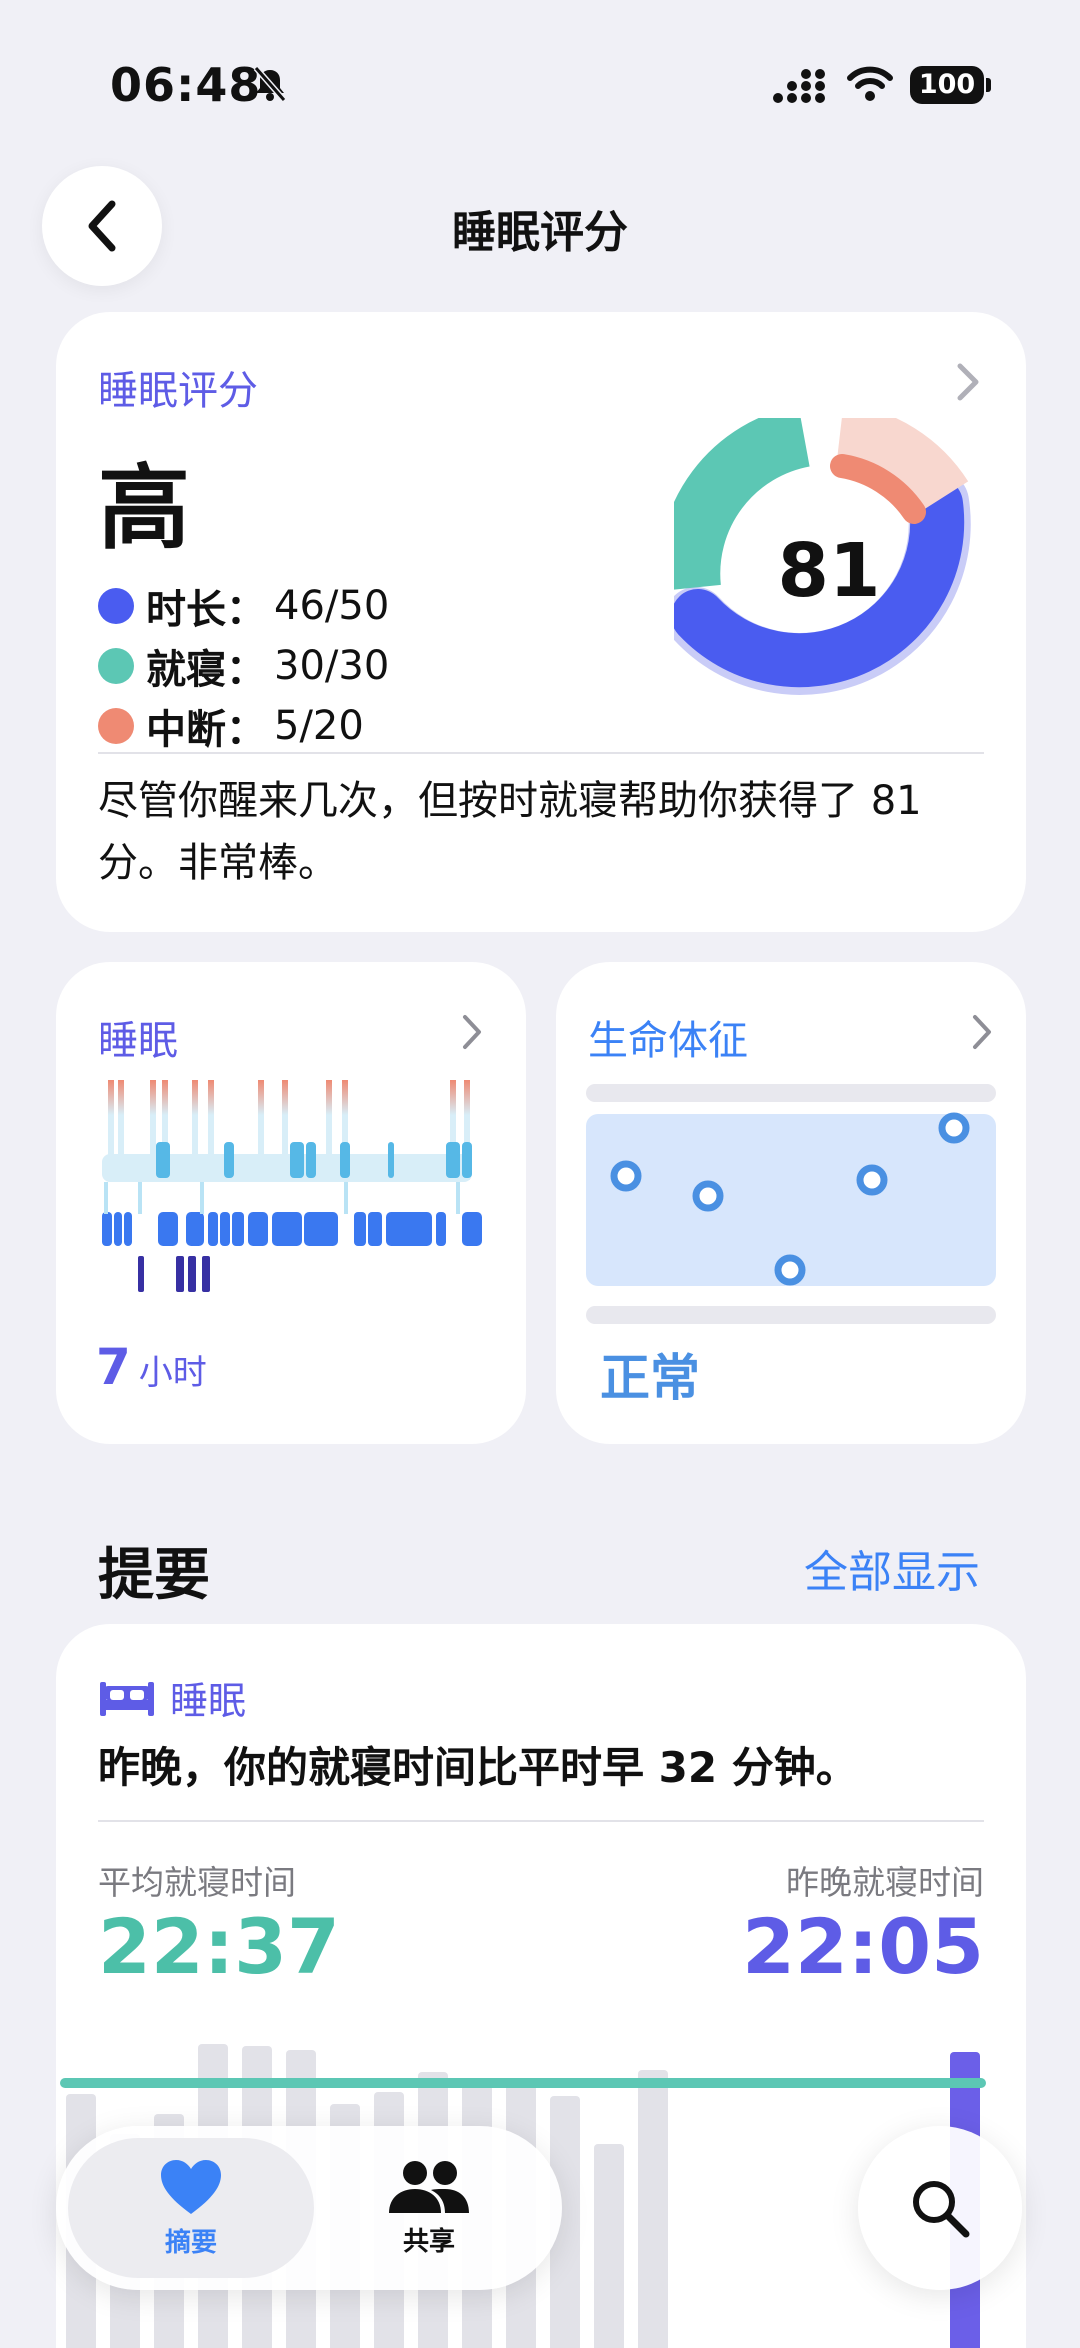  Describe the element at coordinates (154, 1575) in the screenshot. I see `section-title: 提要` at that location.